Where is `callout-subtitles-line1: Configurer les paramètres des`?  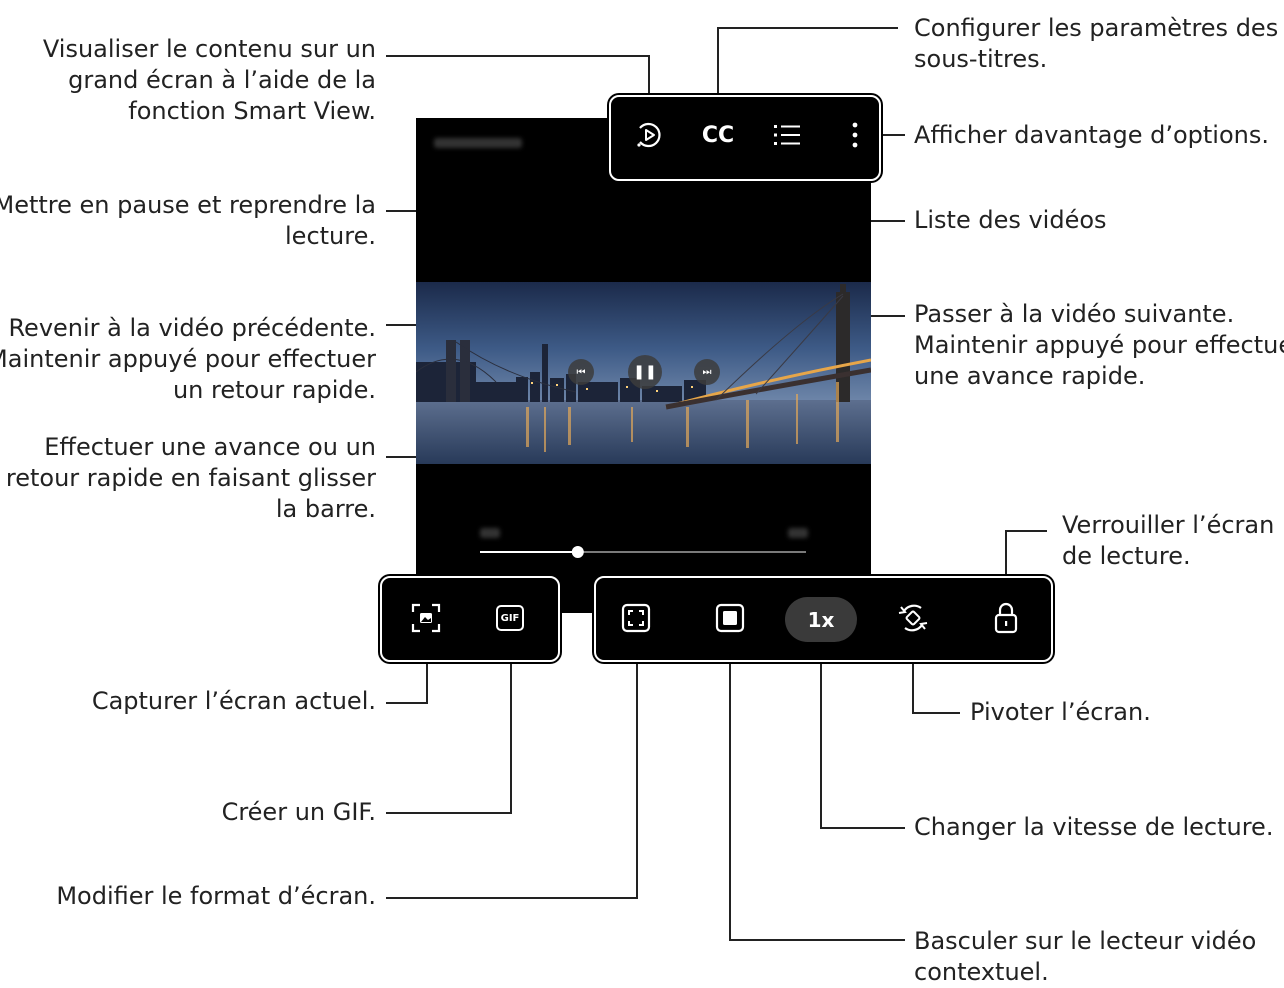 callout-subtitles-line1: Configurer les paramètres des is located at coordinates (1096, 28).